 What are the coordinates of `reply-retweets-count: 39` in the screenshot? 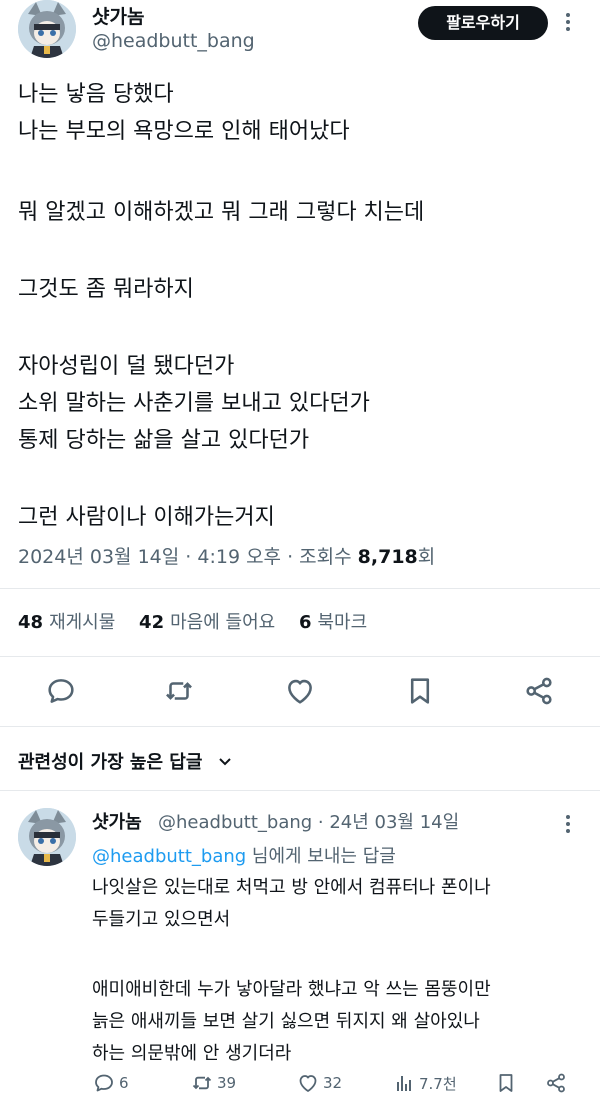 It's located at (227, 1083).